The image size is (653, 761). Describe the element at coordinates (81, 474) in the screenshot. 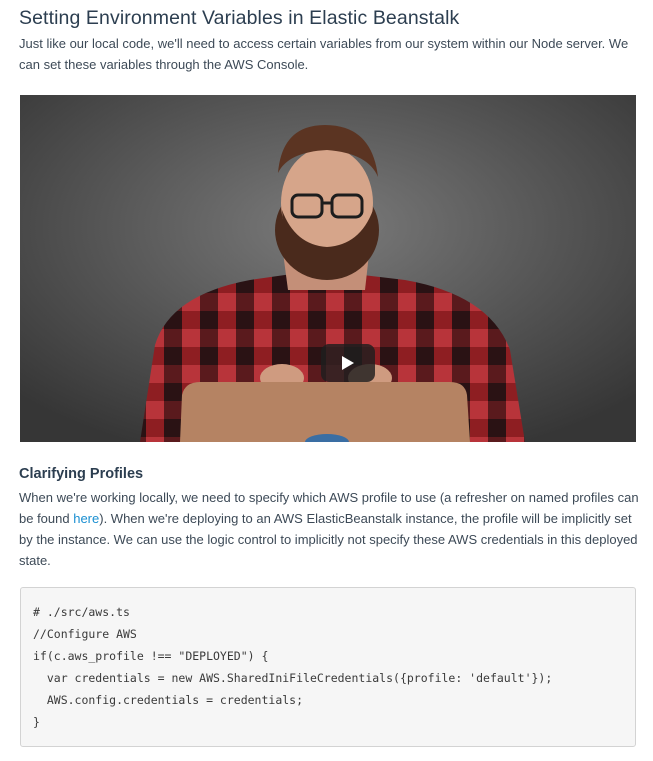

I see `section-heading: Clarifying Profiles` at that location.